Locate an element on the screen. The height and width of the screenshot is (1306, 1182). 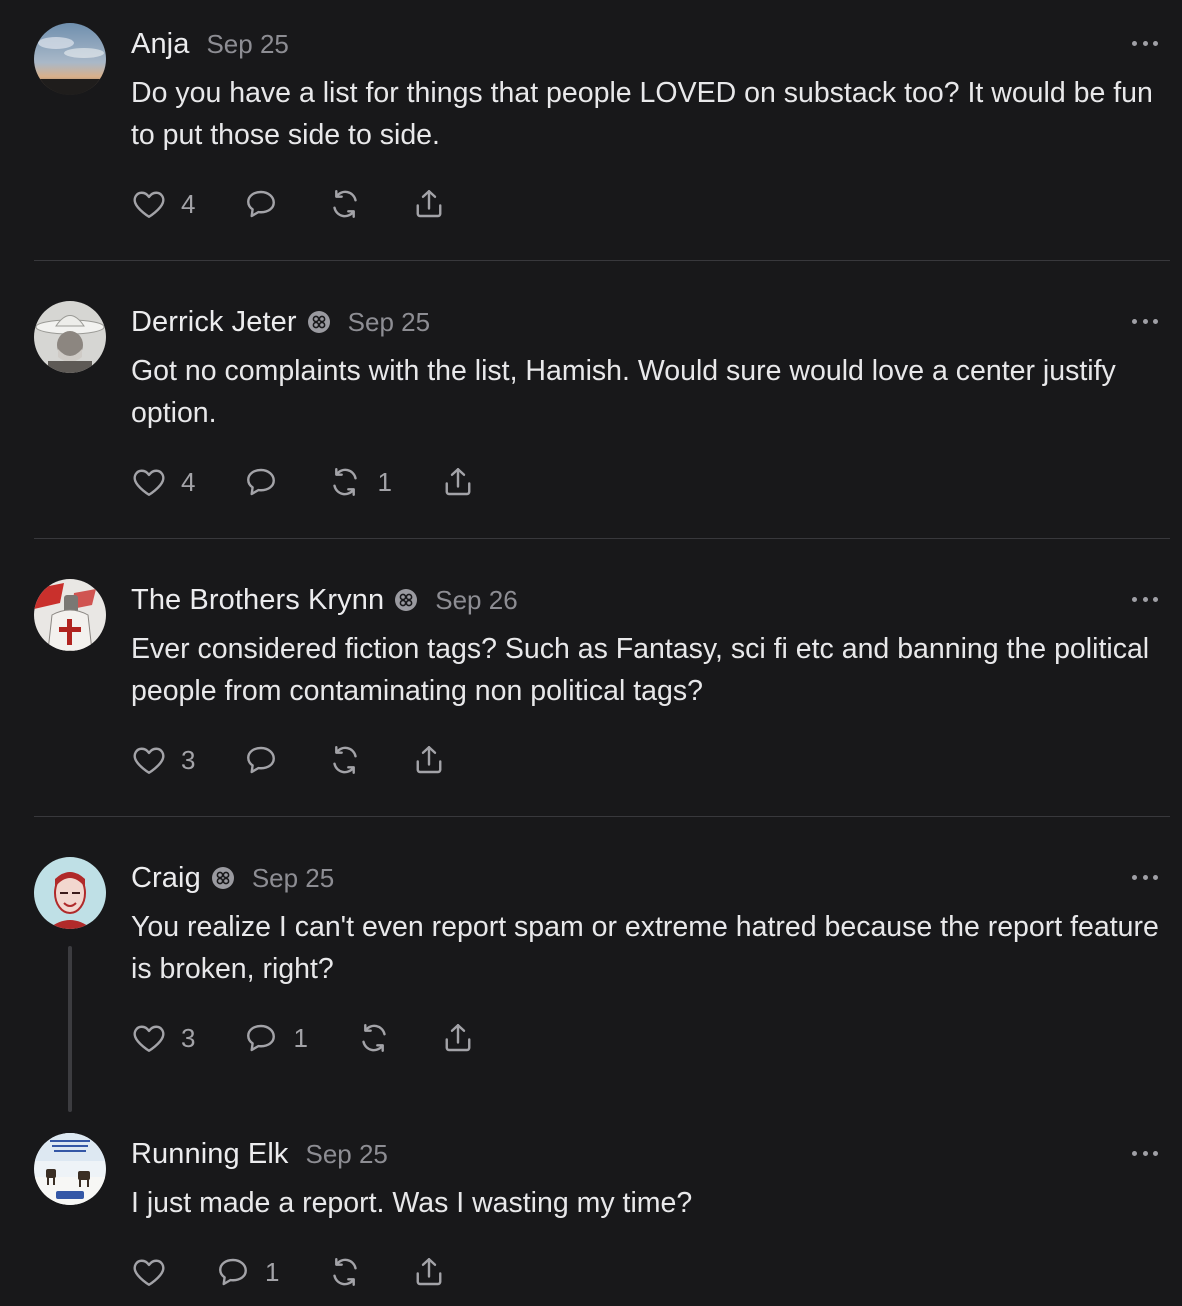
comment-actions: 3 1 is located at coordinates (303, 1038).